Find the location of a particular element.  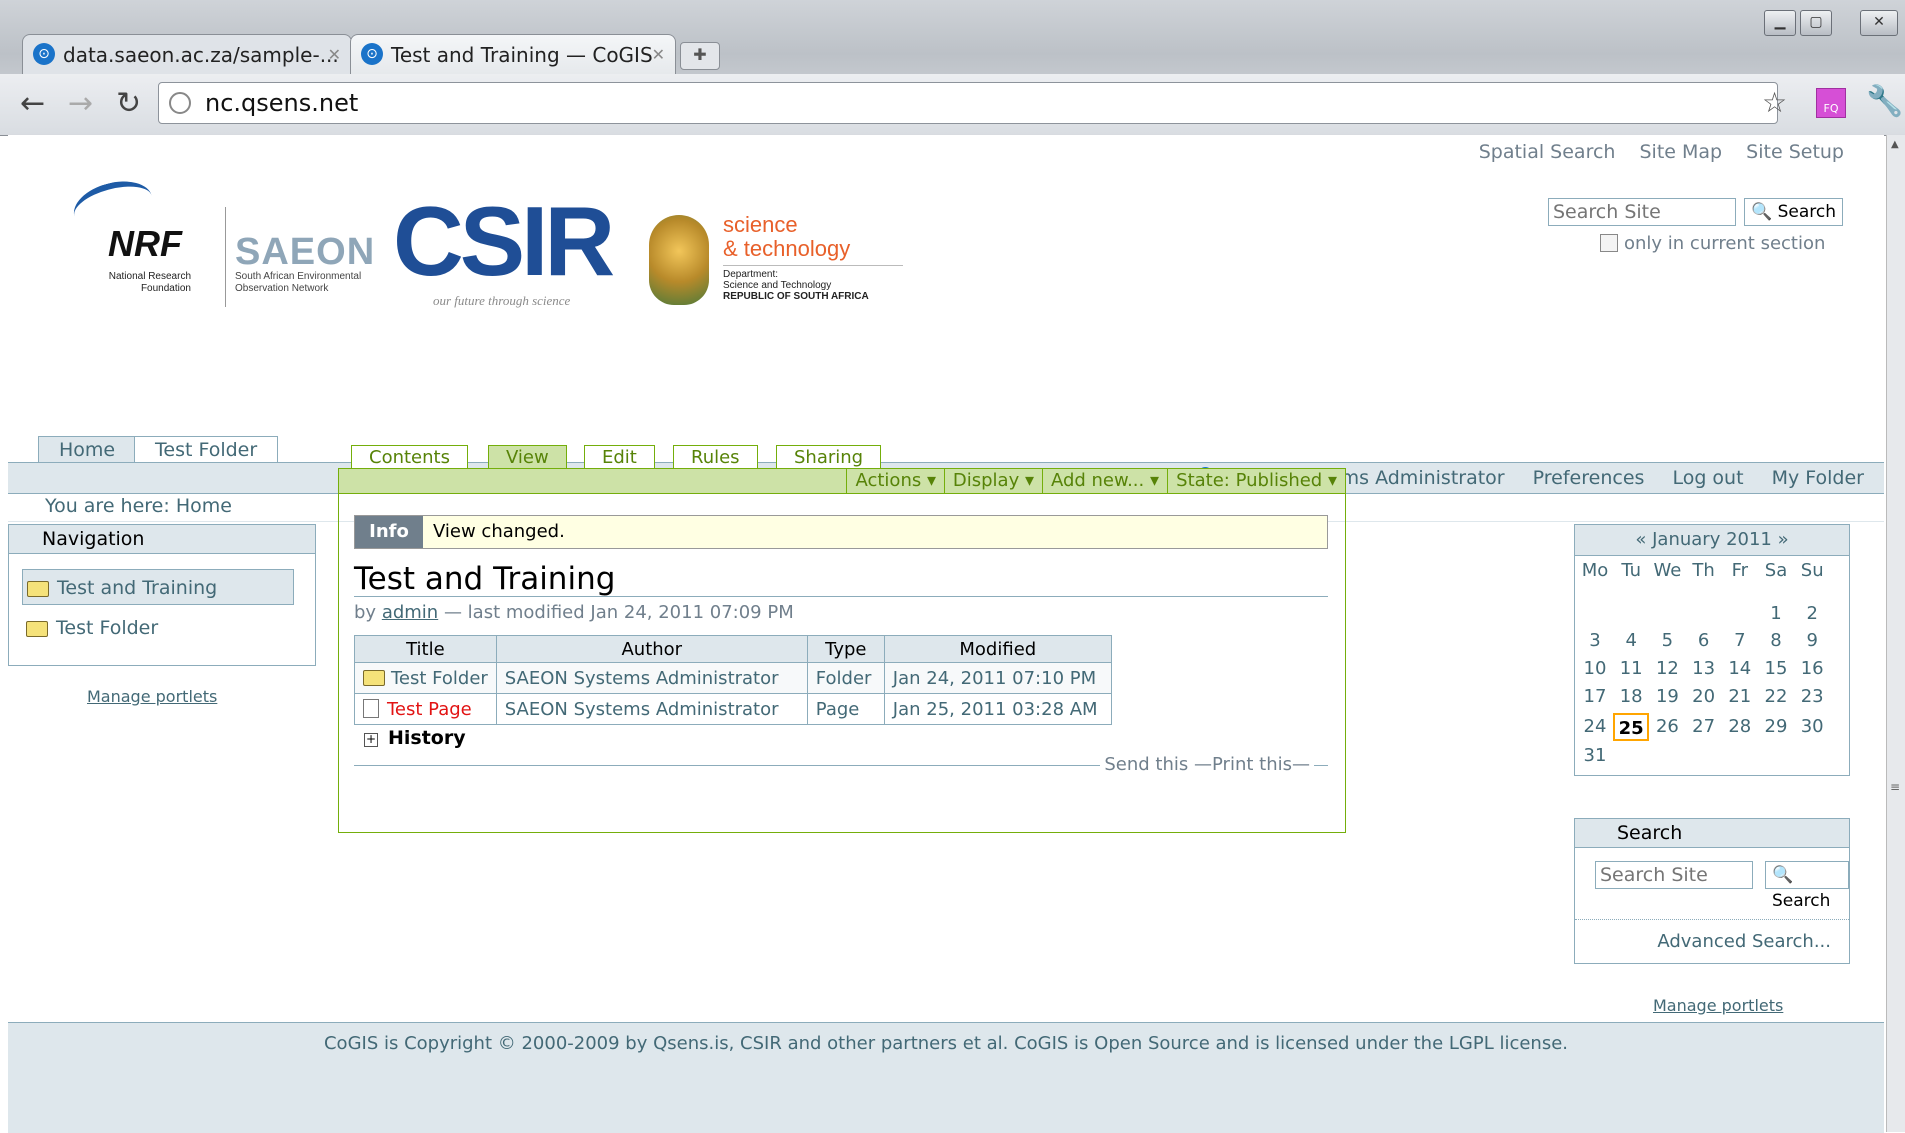

maximize-icon: ▢ is located at coordinates (1816, 23).